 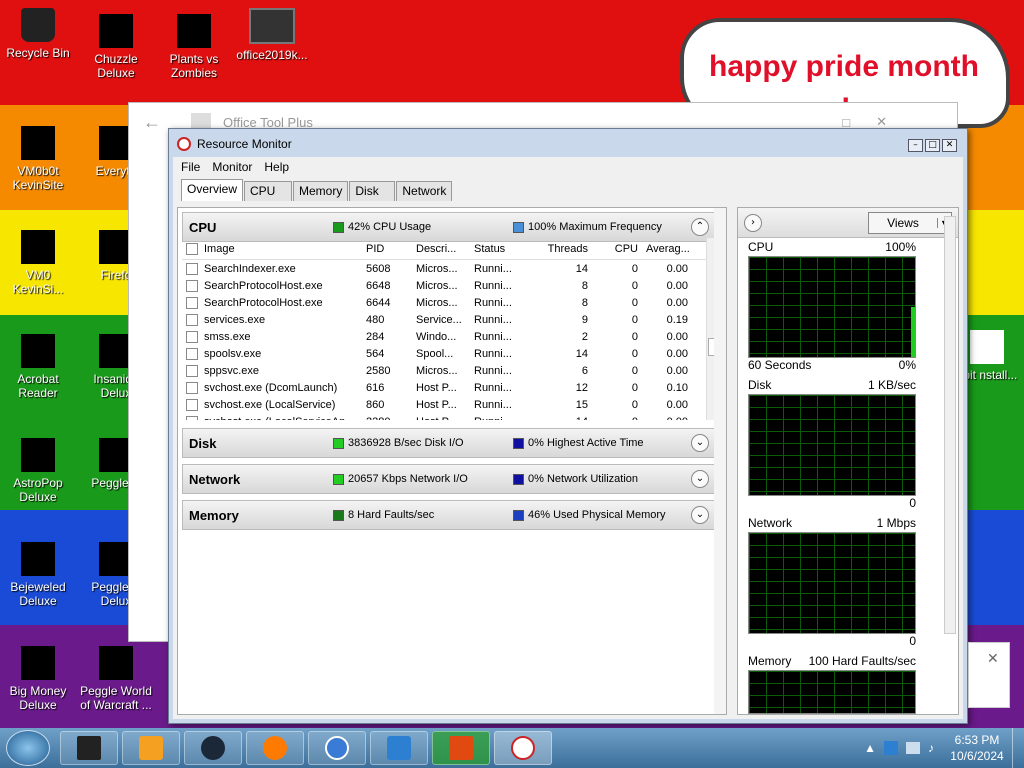 What do you see at coordinates (190, 167) in the screenshot?
I see `menu-file: File` at bounding box center [190, 167].